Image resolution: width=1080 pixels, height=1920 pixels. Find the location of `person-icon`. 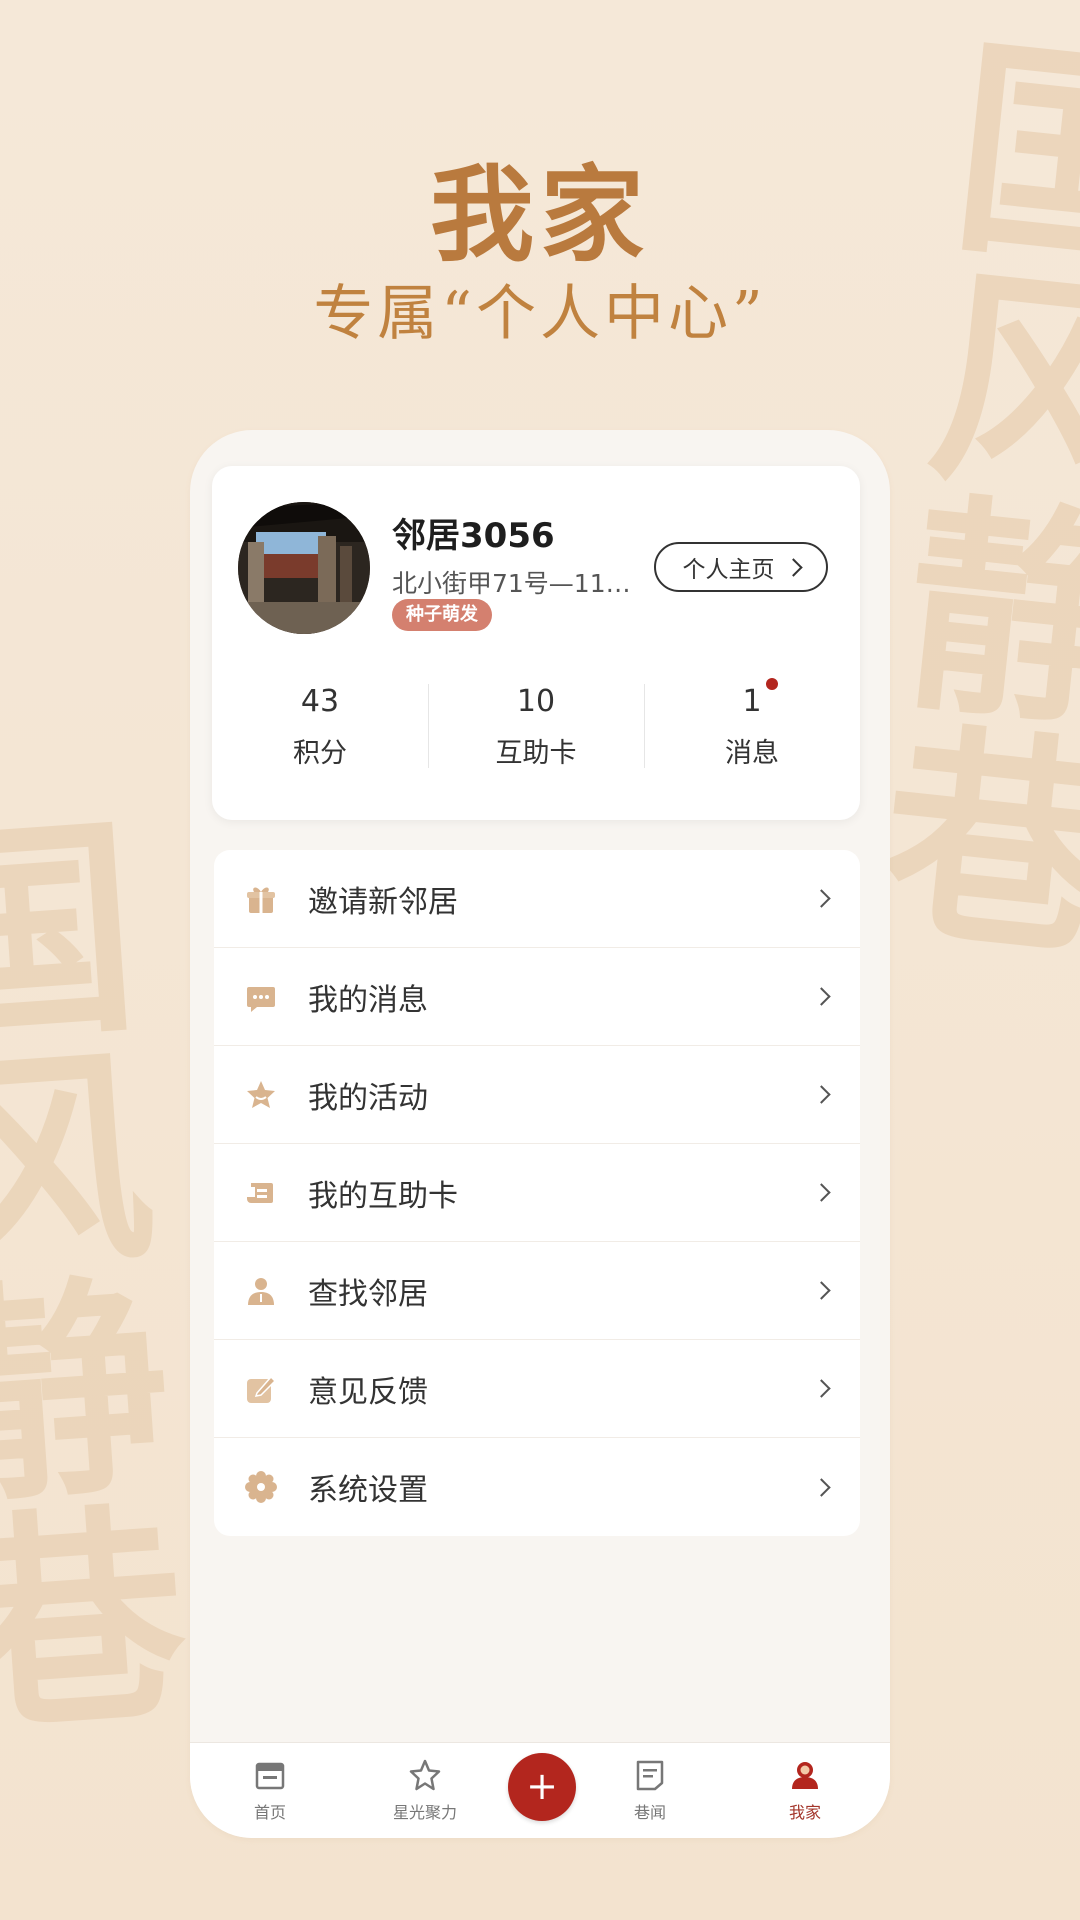

person-icon is located at coordinates (261, 1291).